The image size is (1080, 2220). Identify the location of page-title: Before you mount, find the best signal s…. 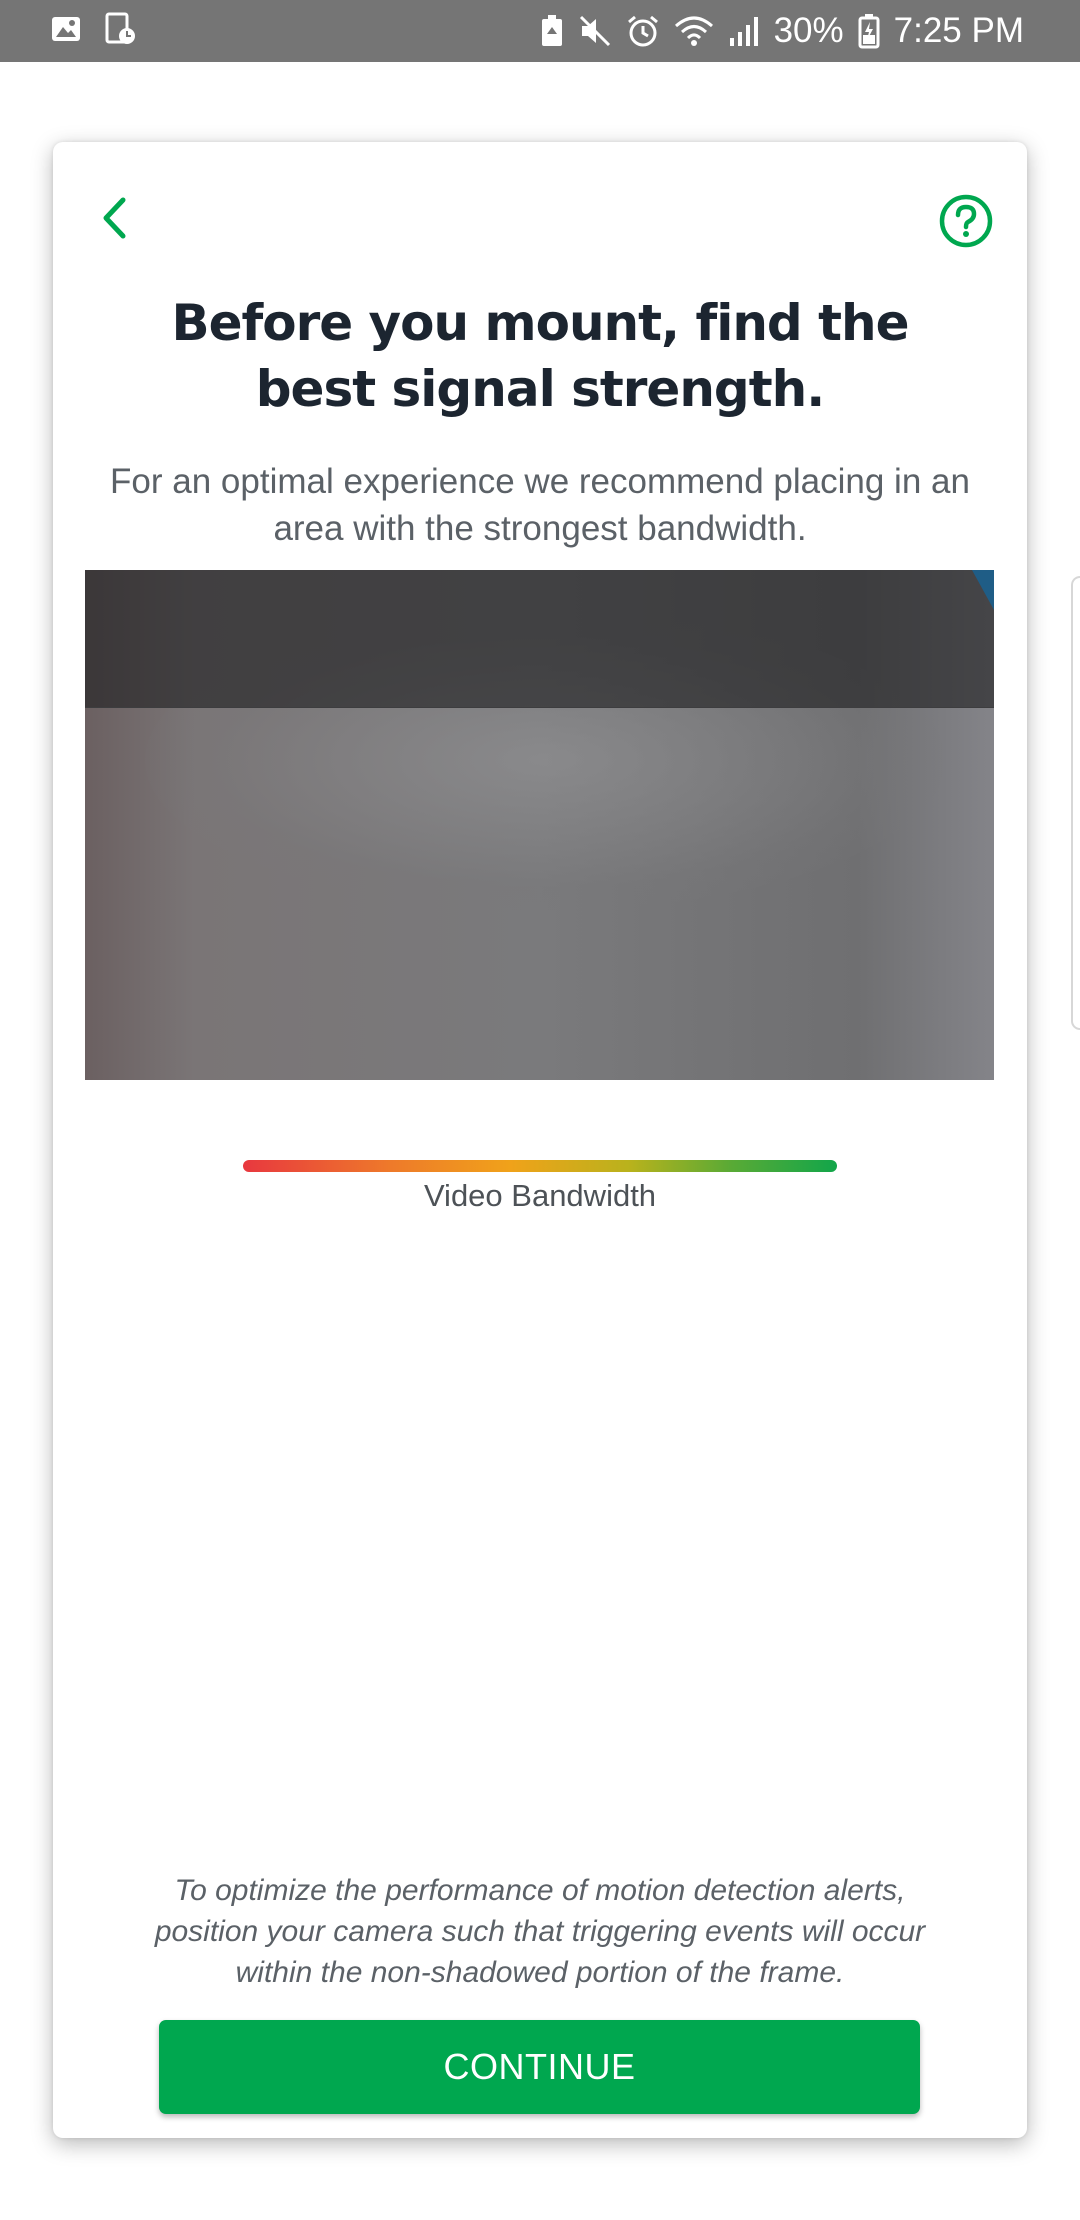
(540, 356).